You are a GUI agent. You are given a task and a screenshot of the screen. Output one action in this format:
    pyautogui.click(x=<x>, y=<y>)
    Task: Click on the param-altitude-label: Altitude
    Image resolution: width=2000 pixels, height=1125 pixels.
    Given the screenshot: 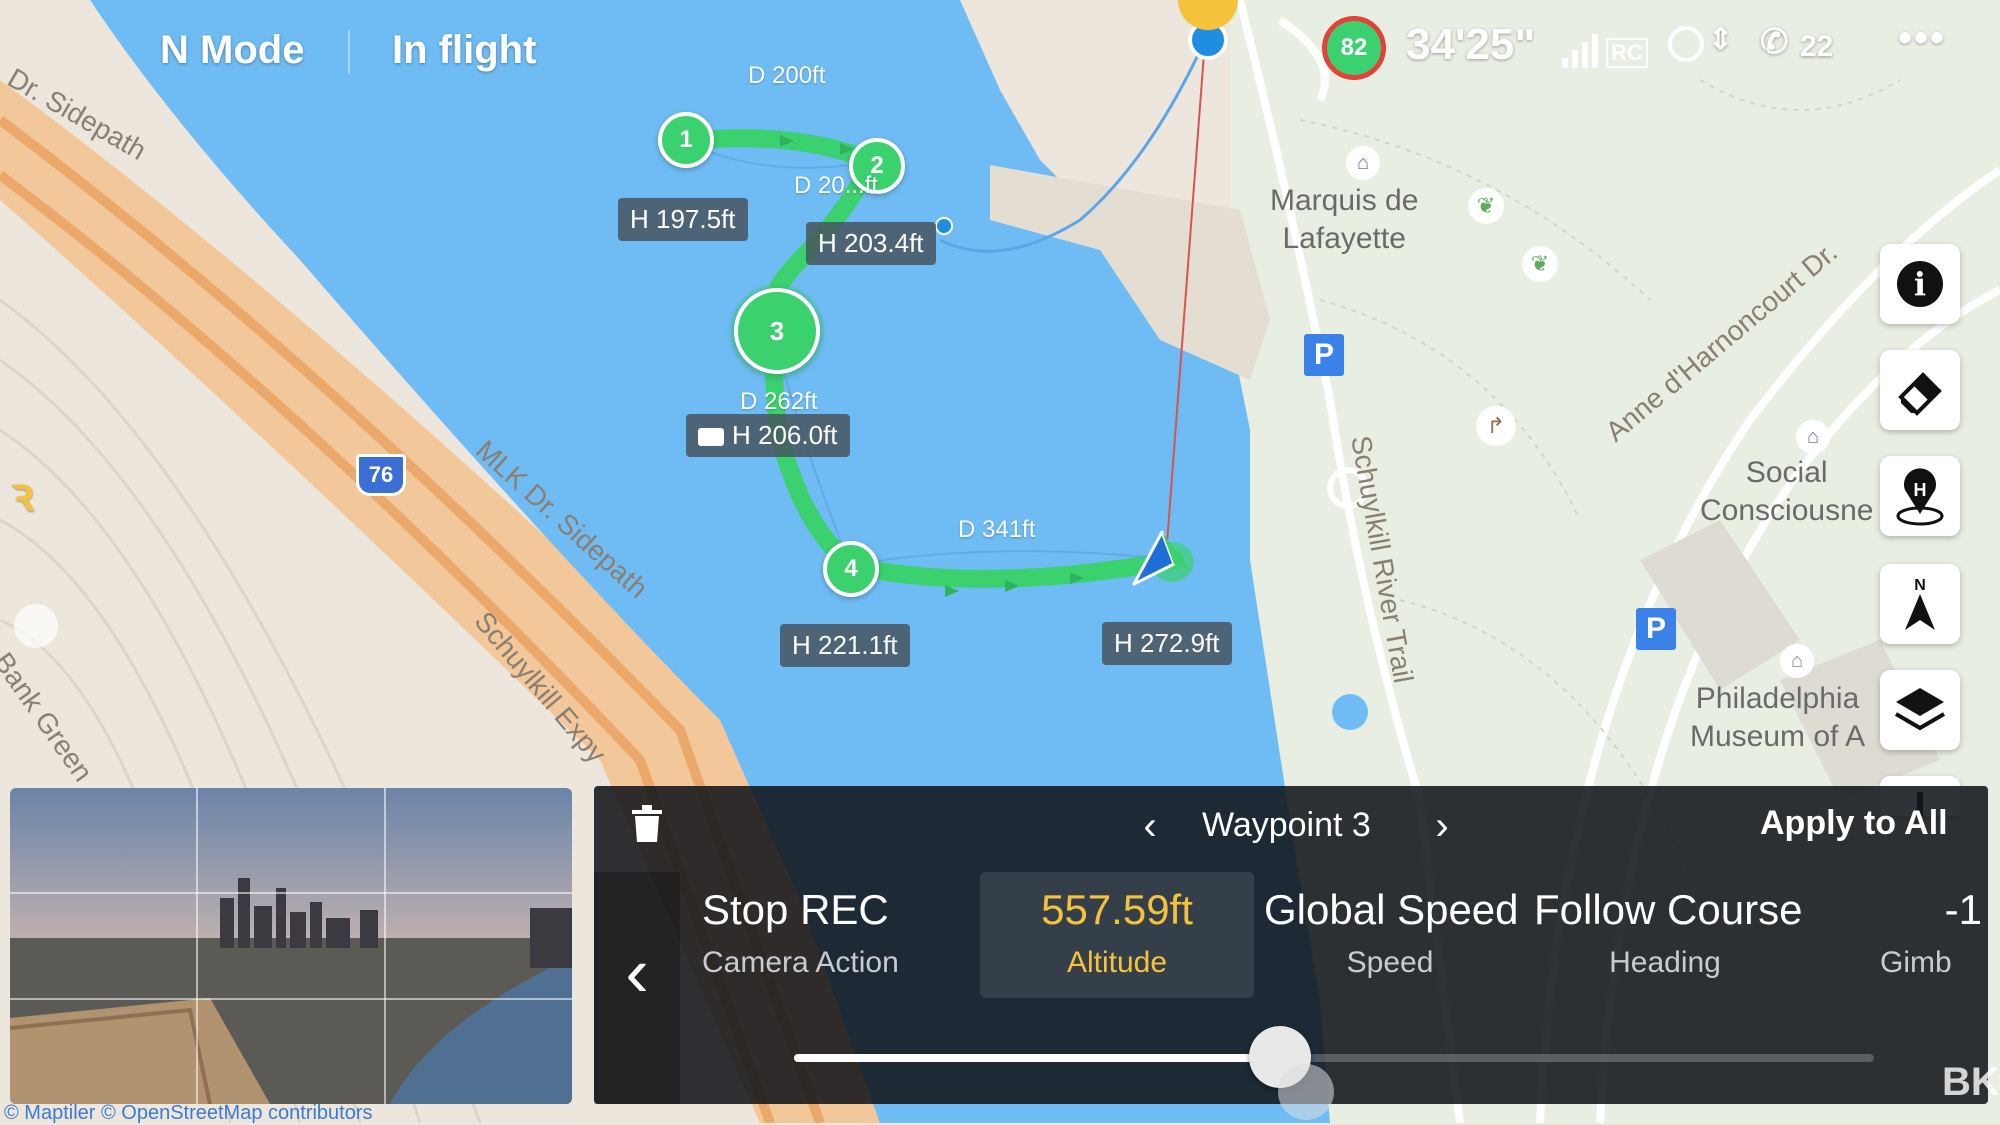 What is the action you would take?
    pyautogui.click(x=1117, y=962)
    